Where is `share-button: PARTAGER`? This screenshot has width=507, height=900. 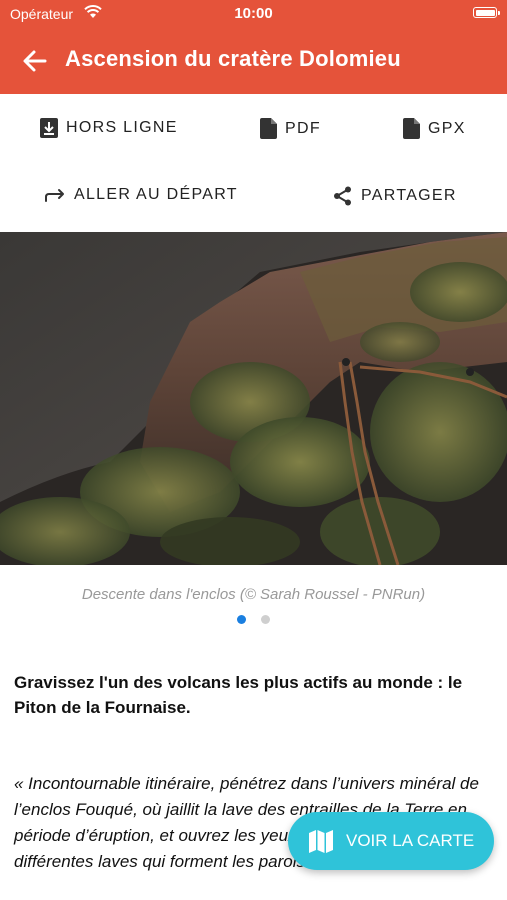
share-button: PARTAGER is located at coordinates (395, 196).